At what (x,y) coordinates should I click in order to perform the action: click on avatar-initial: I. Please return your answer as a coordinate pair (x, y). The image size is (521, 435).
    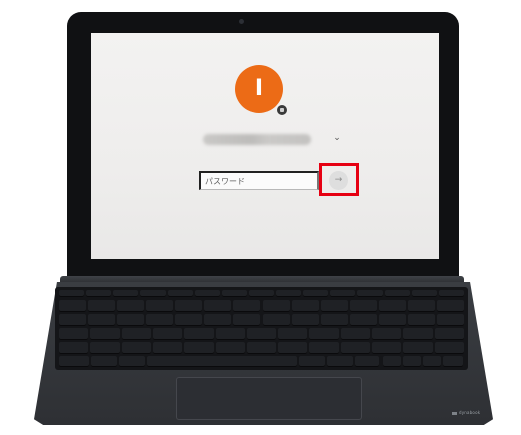
    Looking at the image, I should click on (259, 88).